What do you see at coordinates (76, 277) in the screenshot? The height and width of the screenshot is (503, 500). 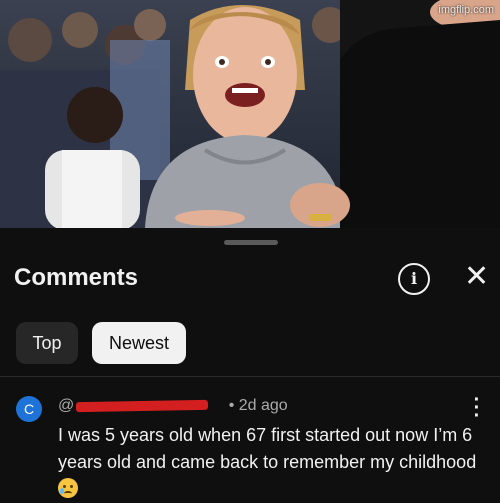 I see `comments-title: Comments` at bounding box center [76, 277].